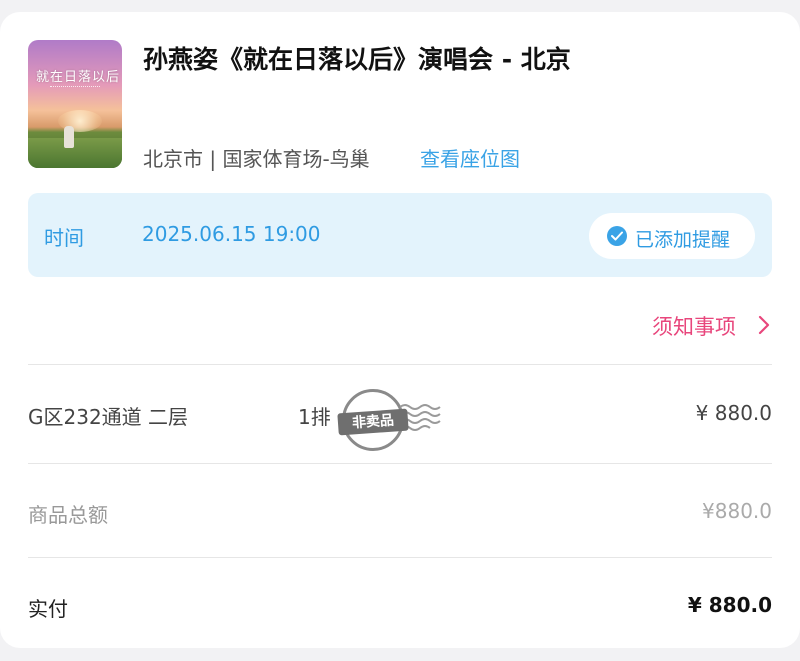 This screenshot has height=661, width=800. I want to click on paid-label: 实付, so click(48, 609).